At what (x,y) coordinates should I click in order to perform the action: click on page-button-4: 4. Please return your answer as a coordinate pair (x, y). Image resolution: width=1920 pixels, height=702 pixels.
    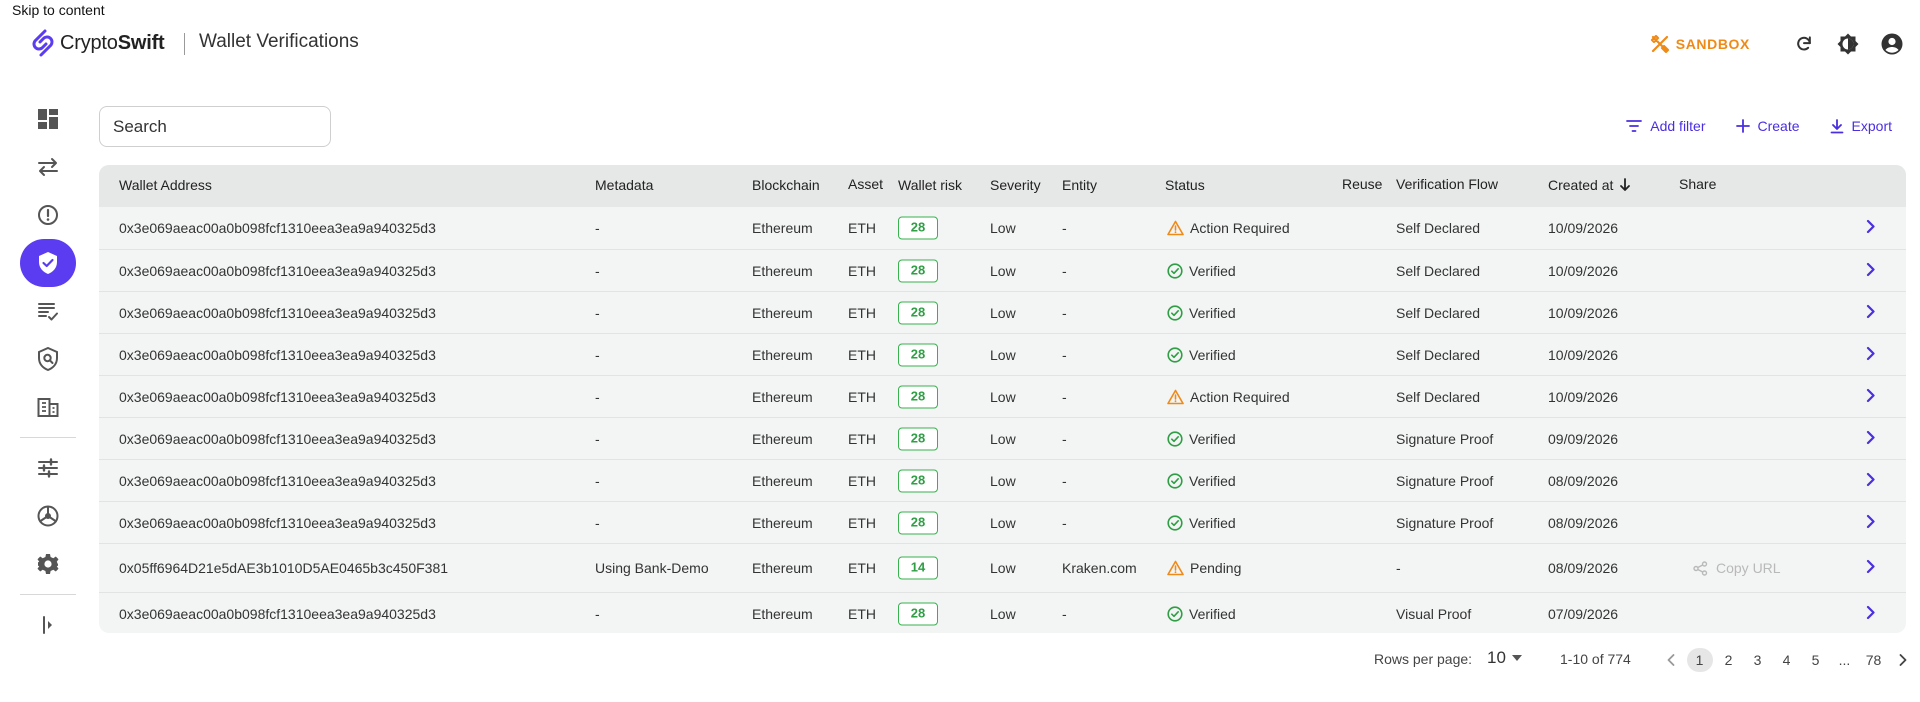
    Looking at the image, I should click on (1787, 660).